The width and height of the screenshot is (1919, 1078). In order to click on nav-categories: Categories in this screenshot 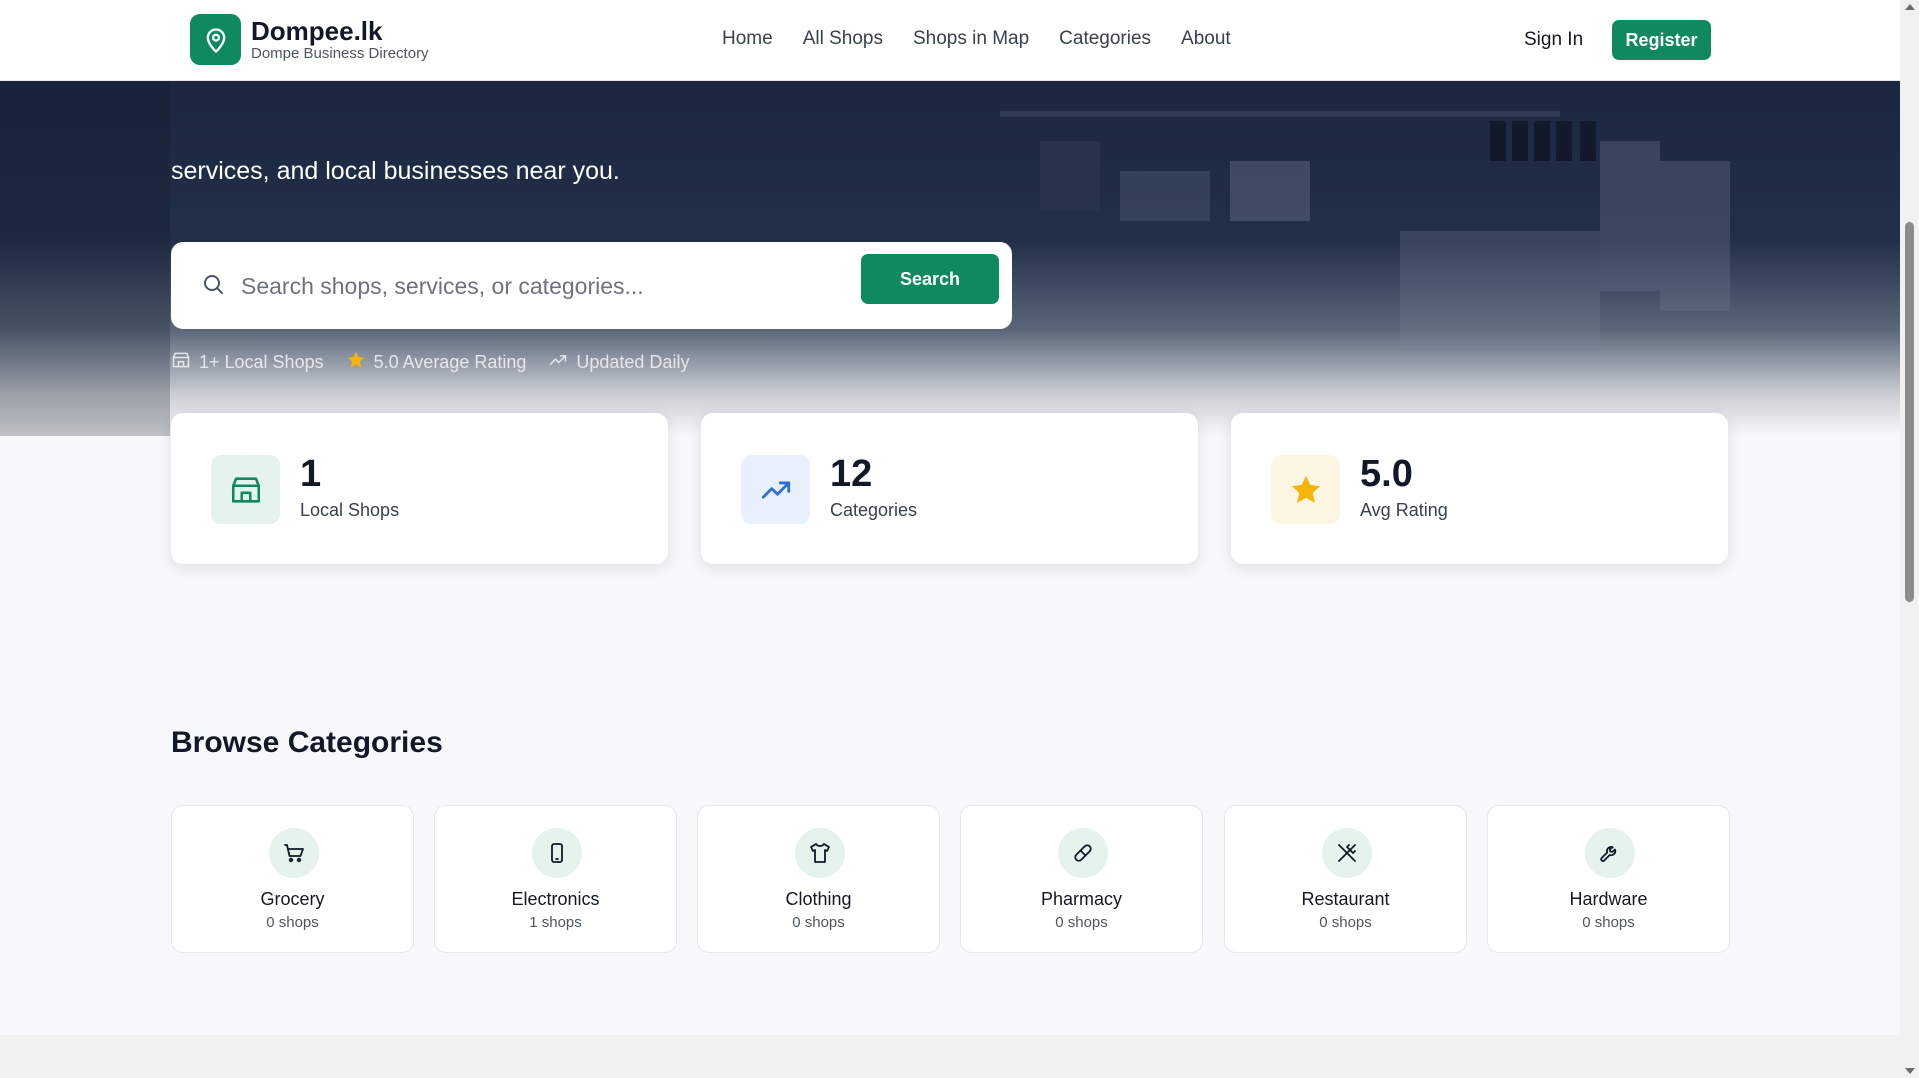, I will do `click(1105, 39)`.